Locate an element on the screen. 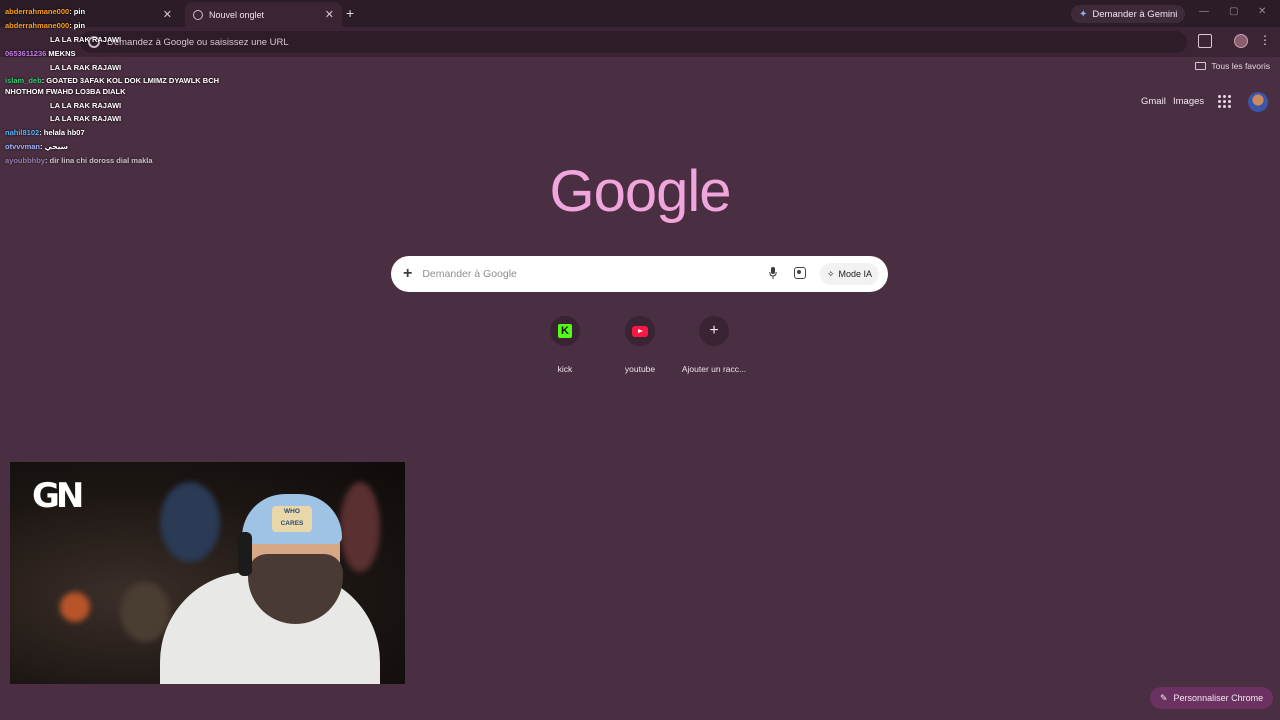 This screenshot has height=720, width=1280. shortcut-label: youtube is located at coordinates (640, 369).